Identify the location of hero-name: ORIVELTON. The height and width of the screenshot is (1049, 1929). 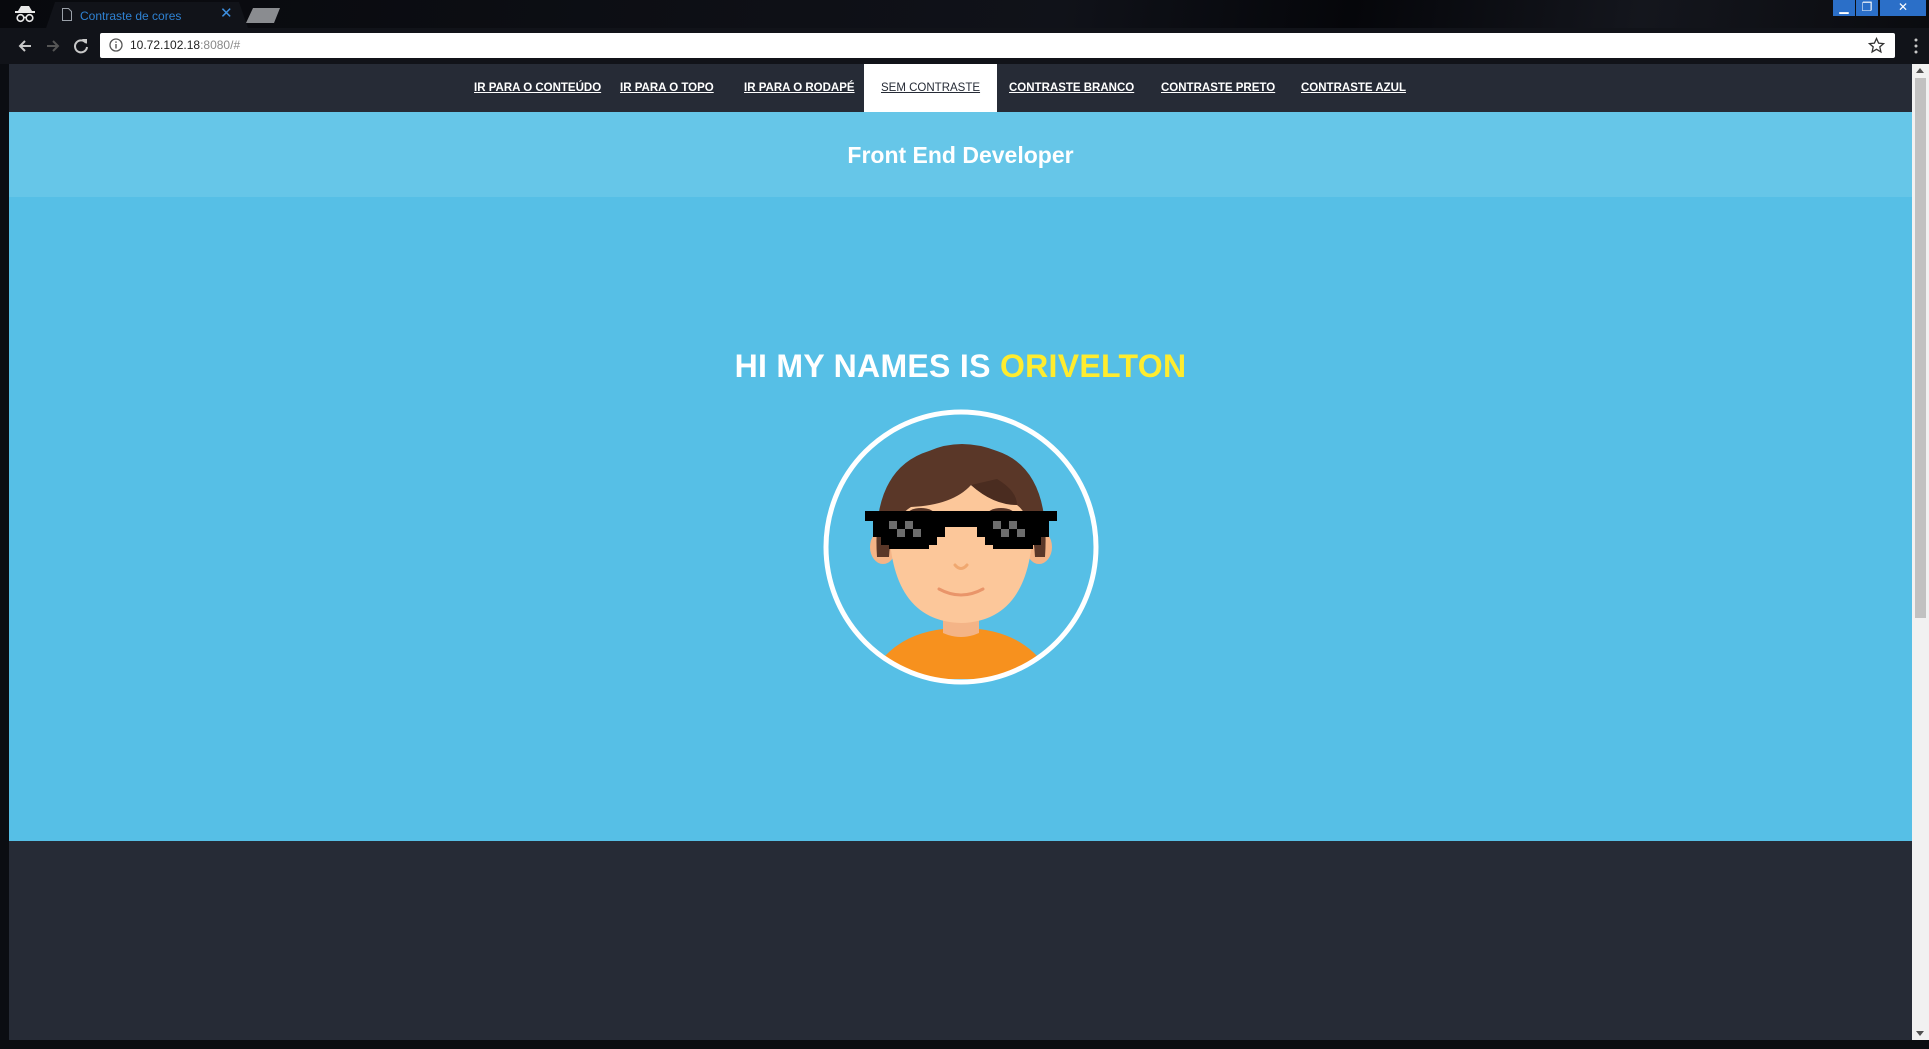
(1093, 366).